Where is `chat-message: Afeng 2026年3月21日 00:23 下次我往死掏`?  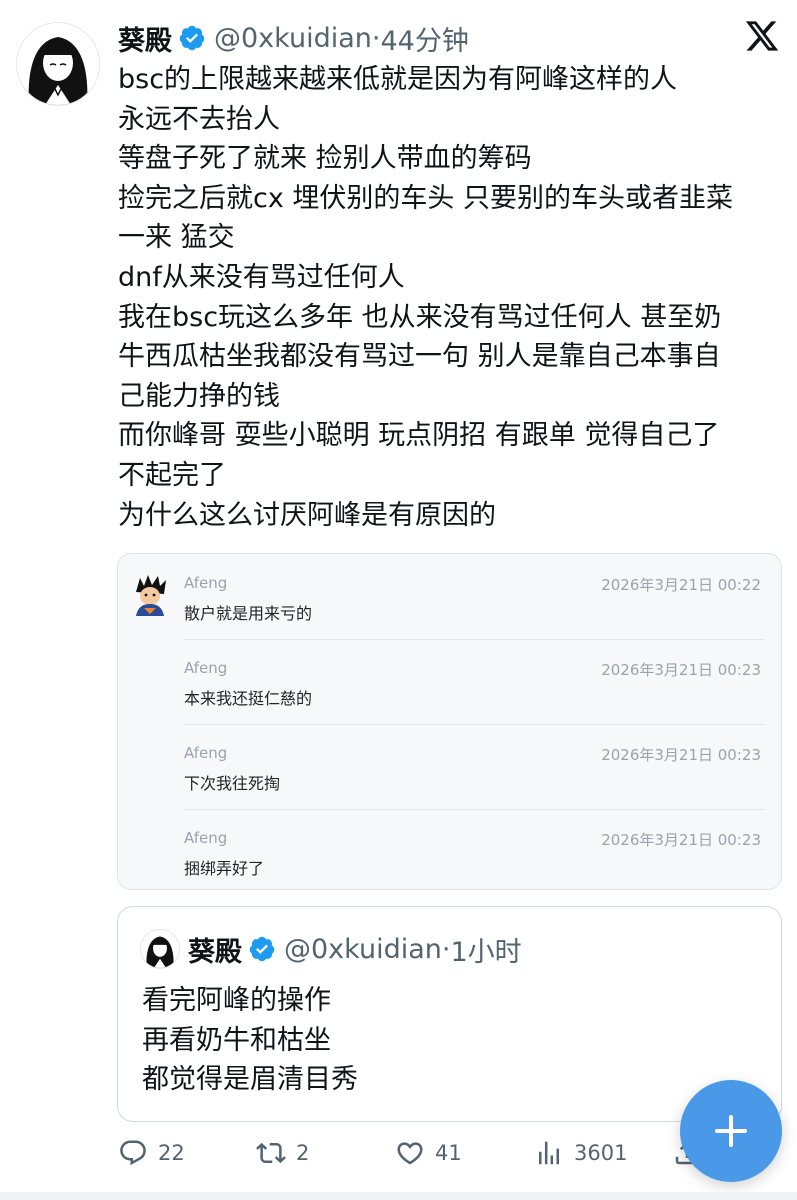 chat-message: Afeng 2026年3月21日 00:23 下次我往死掏 is located at coordinates (449, 766).